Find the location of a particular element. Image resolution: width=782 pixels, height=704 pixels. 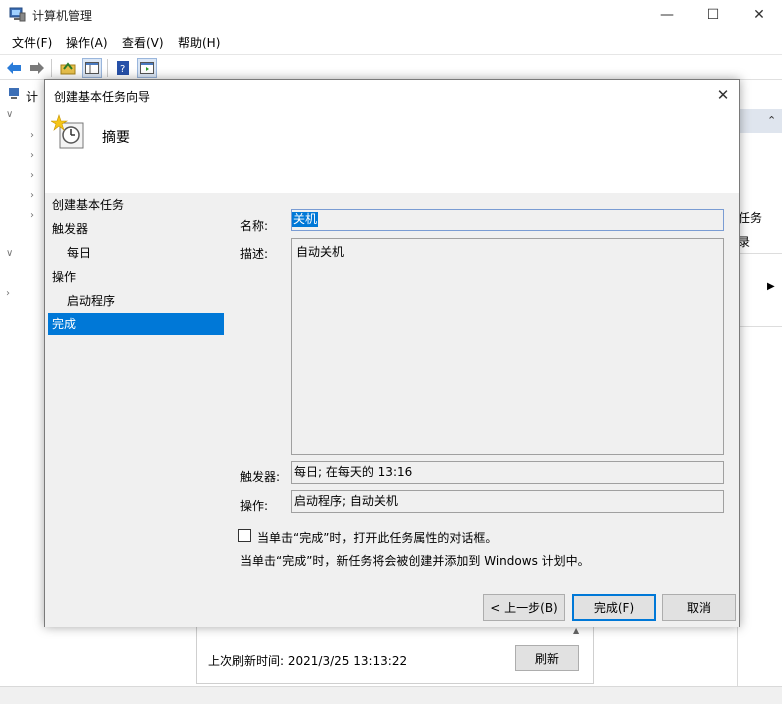

scroll-up-icon: ▲ is located at coordinates (579, 632).